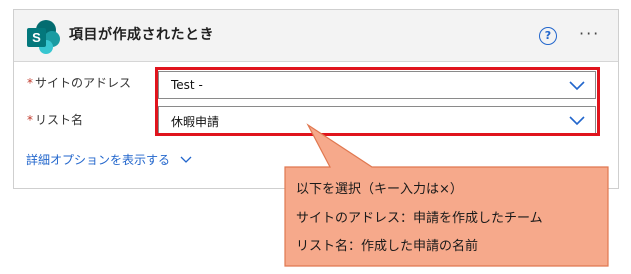  I want to click on show-advanced-options-link: 詳細オプションを表示する, so click(98, 159).